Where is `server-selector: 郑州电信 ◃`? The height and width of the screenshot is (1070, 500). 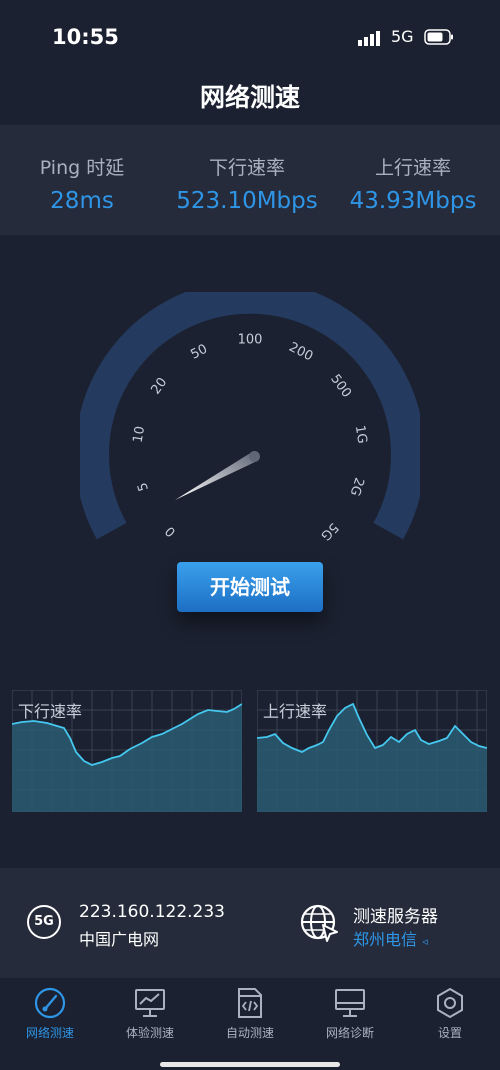 server-selector: 郑州电信 ◃ is located at coordinates (390, 938).